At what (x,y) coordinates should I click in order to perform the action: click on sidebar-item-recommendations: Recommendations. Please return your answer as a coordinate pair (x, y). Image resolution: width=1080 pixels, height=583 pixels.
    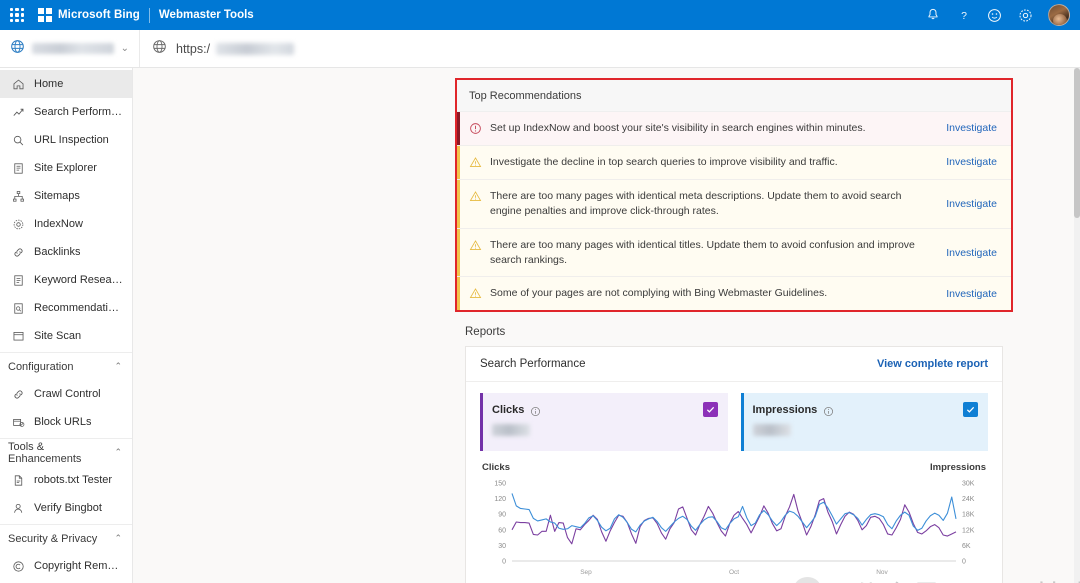
    Looking at the image, I should click on (66, 308).